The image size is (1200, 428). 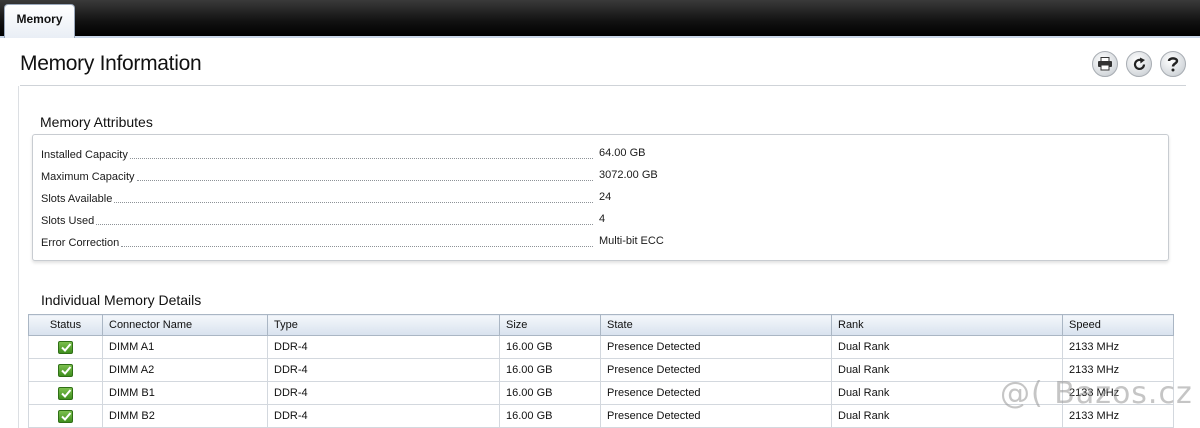 I want to click on attribute-value: 4, so click(x=602, y=219).